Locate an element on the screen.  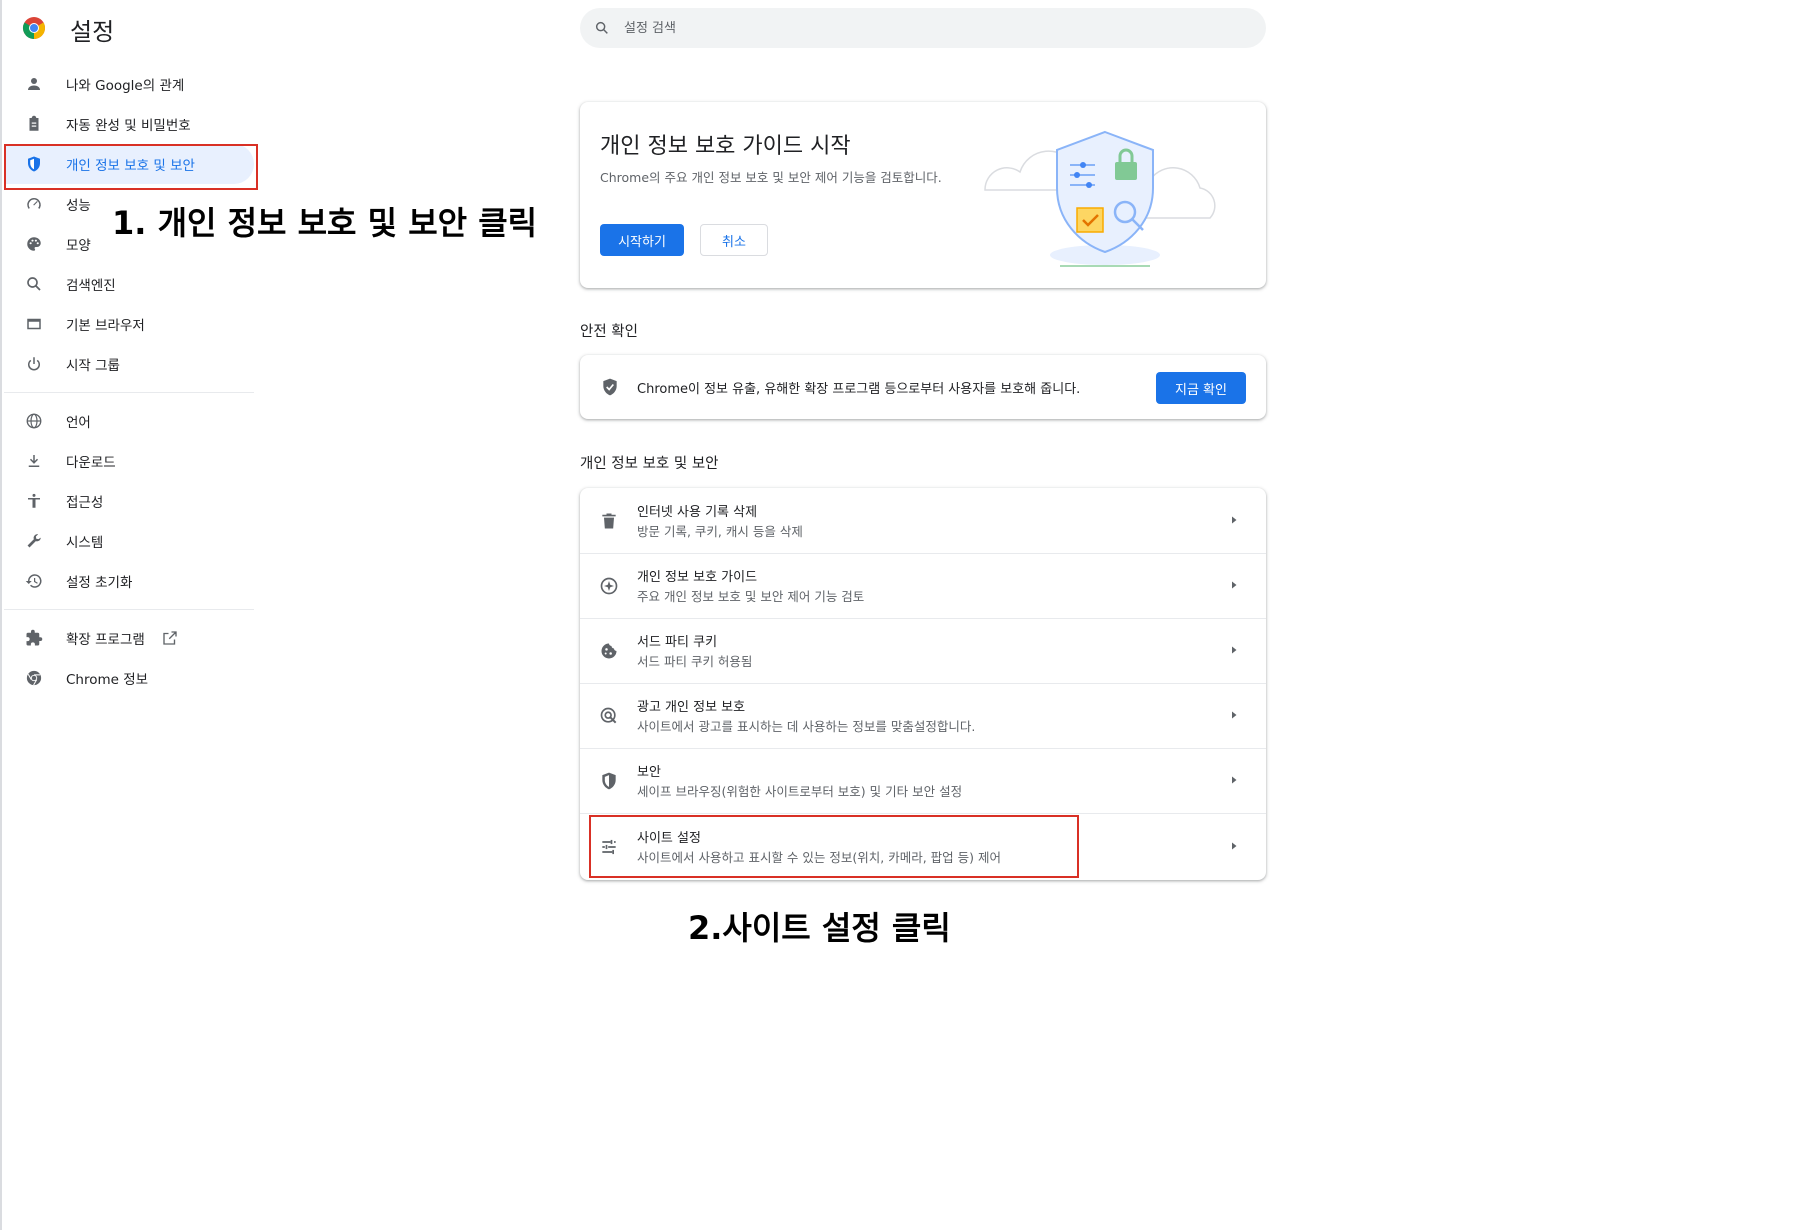
security-row: 보안 세이프 브라우징(위험한 사이트로부터 보호) 및 기타 보안 설정 is located at coordinates (923, 780).